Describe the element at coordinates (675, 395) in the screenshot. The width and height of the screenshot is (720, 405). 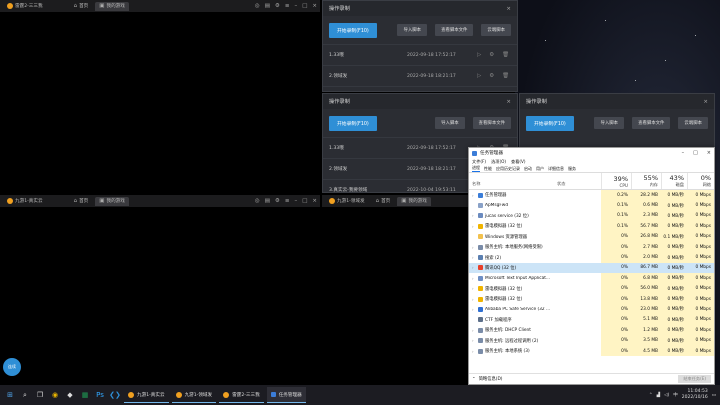
I see `input-method: 中` at that location.